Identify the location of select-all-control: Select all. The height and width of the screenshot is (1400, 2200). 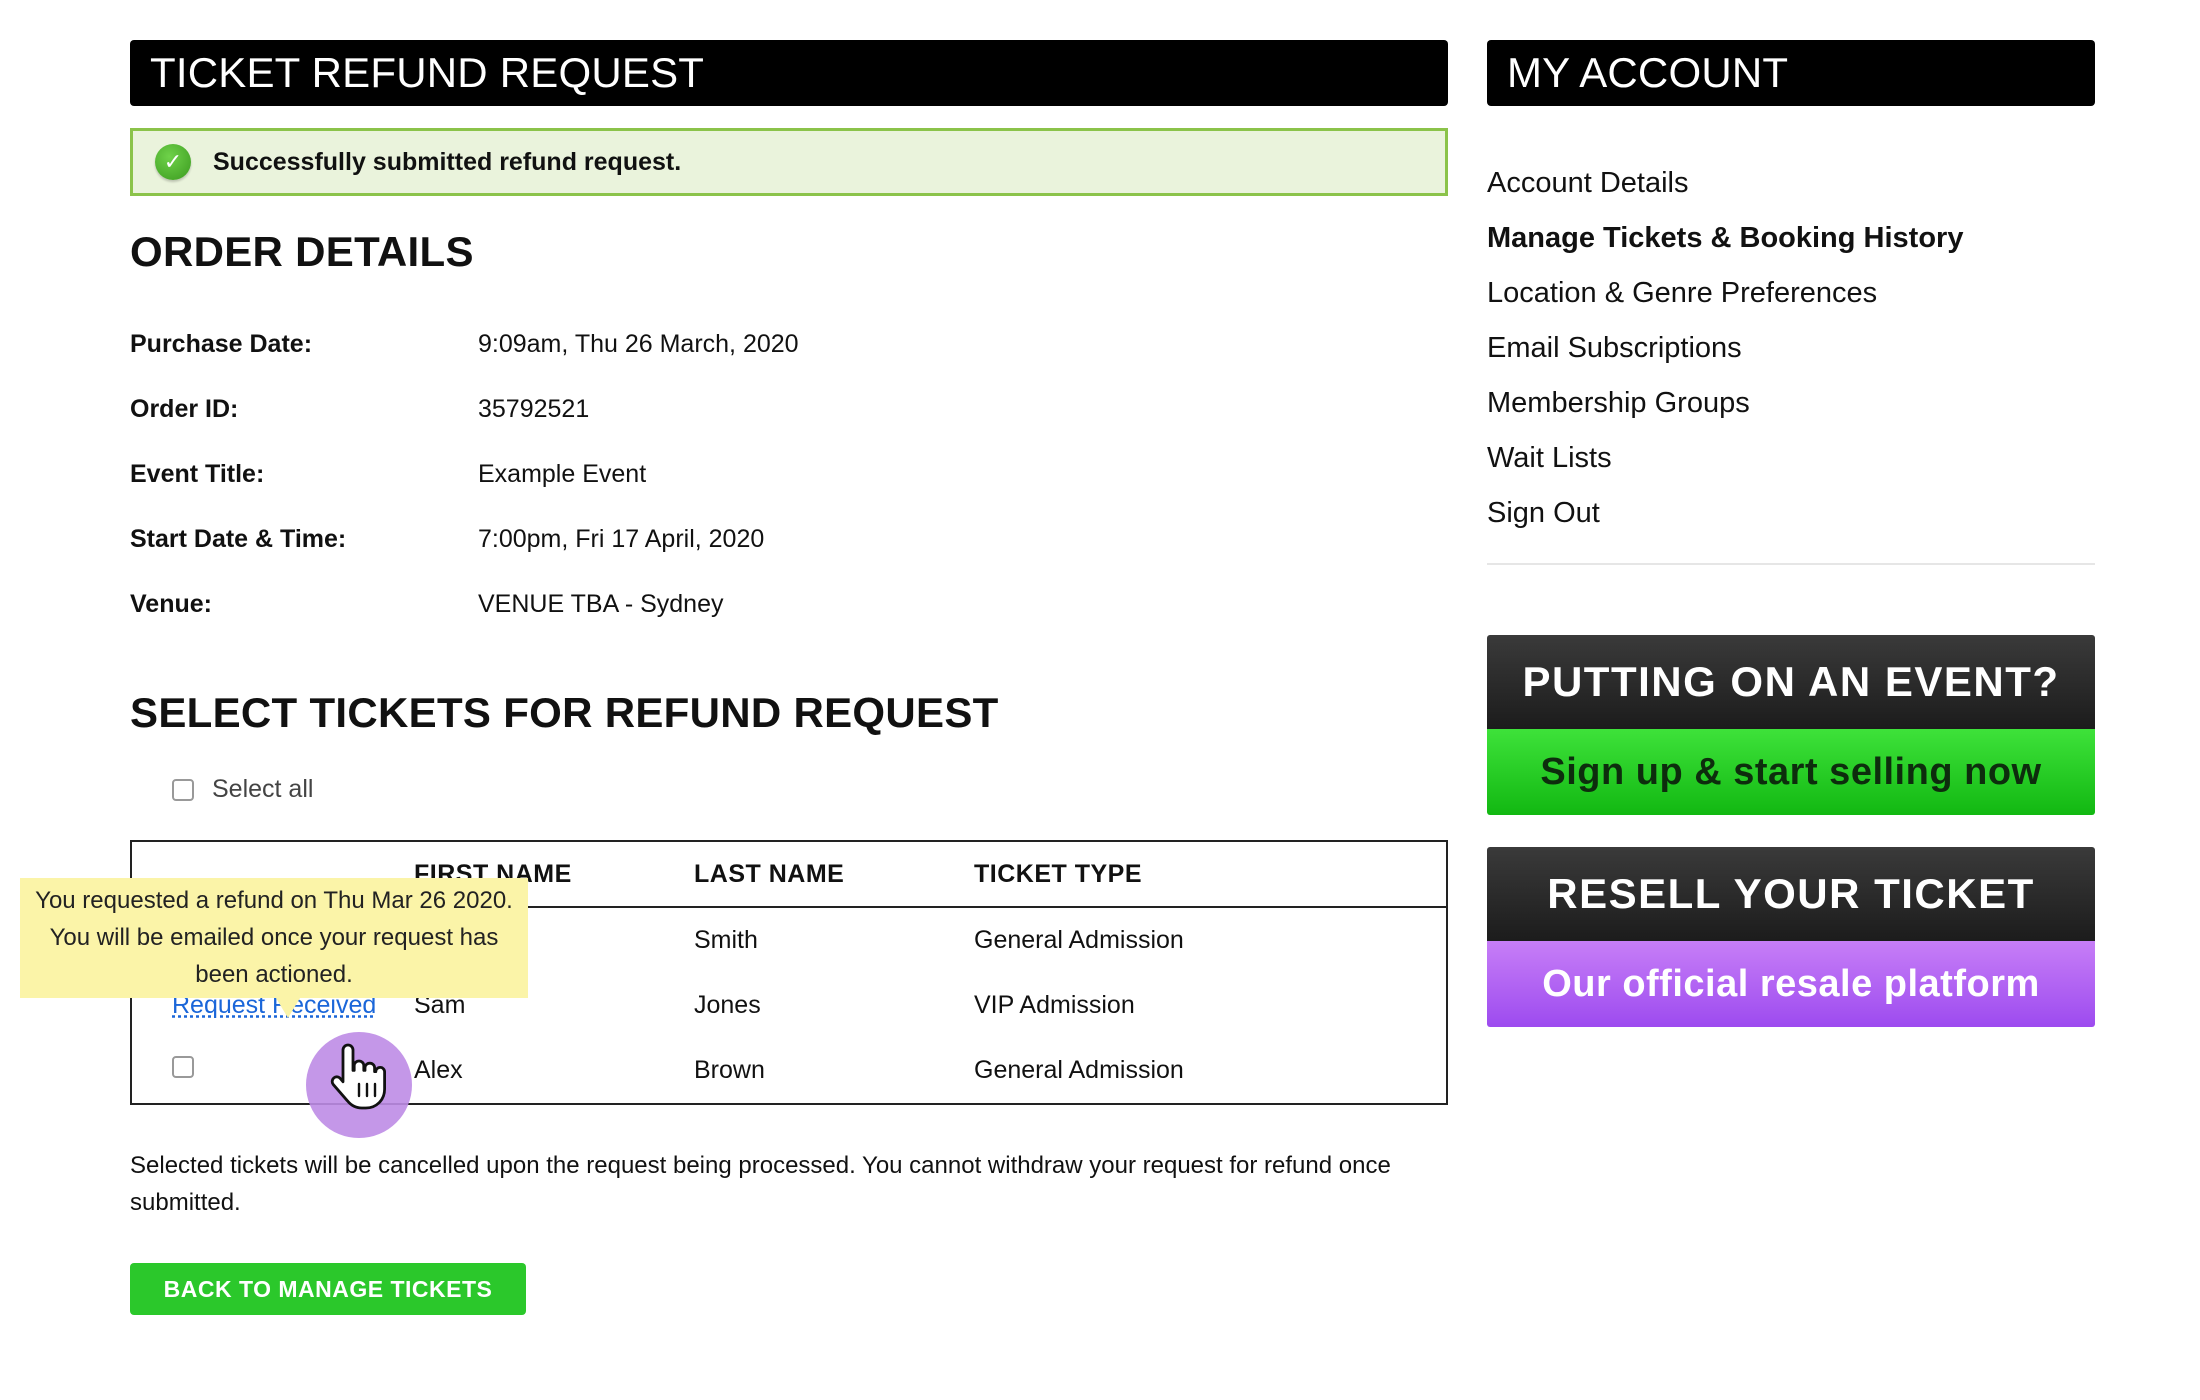
(810, 789).